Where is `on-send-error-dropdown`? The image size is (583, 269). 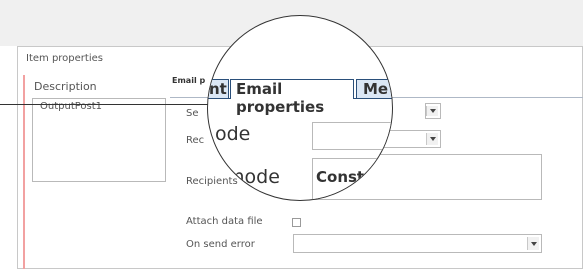
on-send-error-dropdown is located at coordinates (417, 243).